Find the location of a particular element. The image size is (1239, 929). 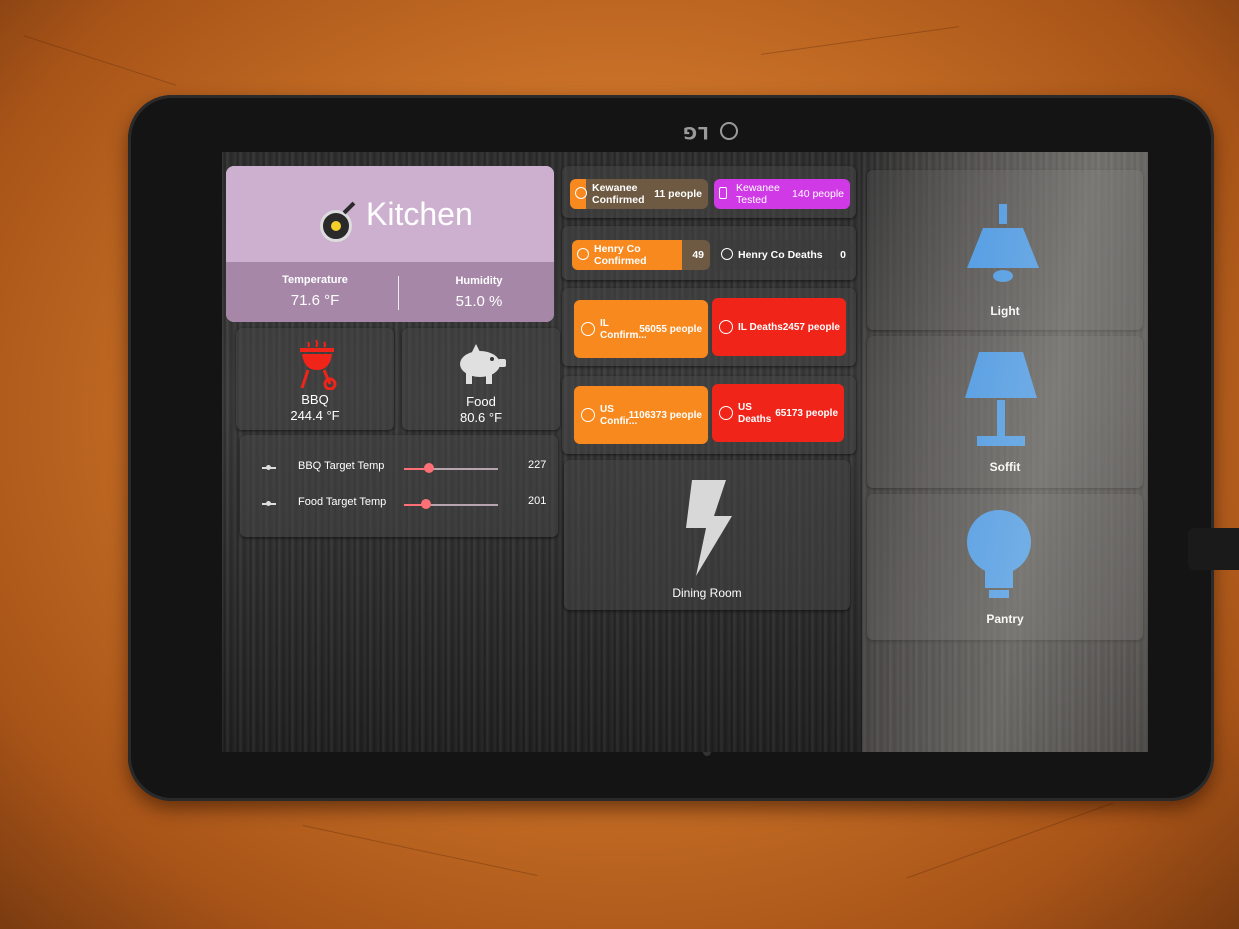

bbq-value: 244.4 °F is located at coordinates (315, 415).